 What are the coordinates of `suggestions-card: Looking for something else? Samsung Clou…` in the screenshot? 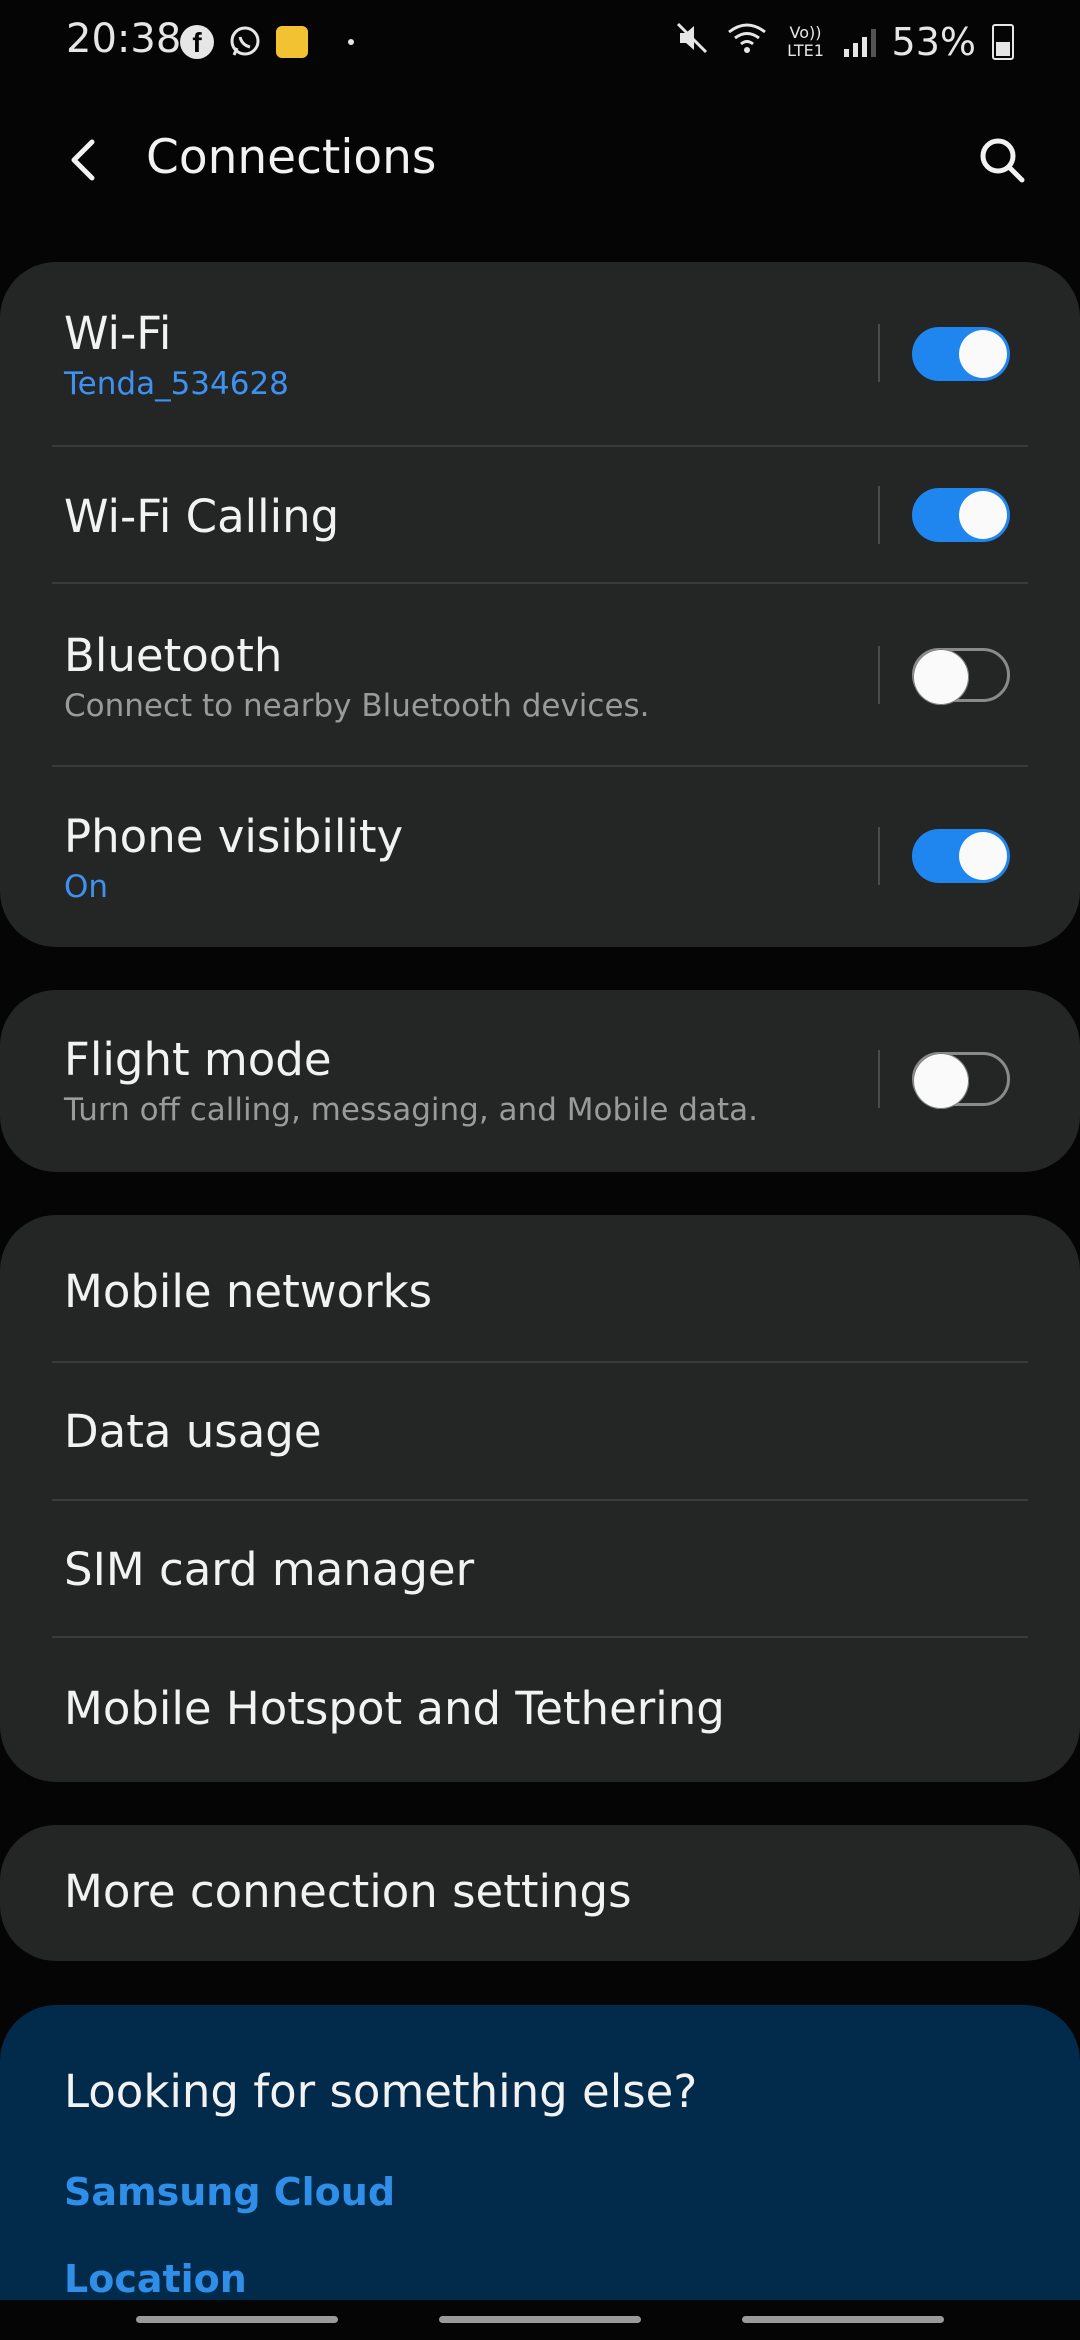 It's located at (540, 2152).